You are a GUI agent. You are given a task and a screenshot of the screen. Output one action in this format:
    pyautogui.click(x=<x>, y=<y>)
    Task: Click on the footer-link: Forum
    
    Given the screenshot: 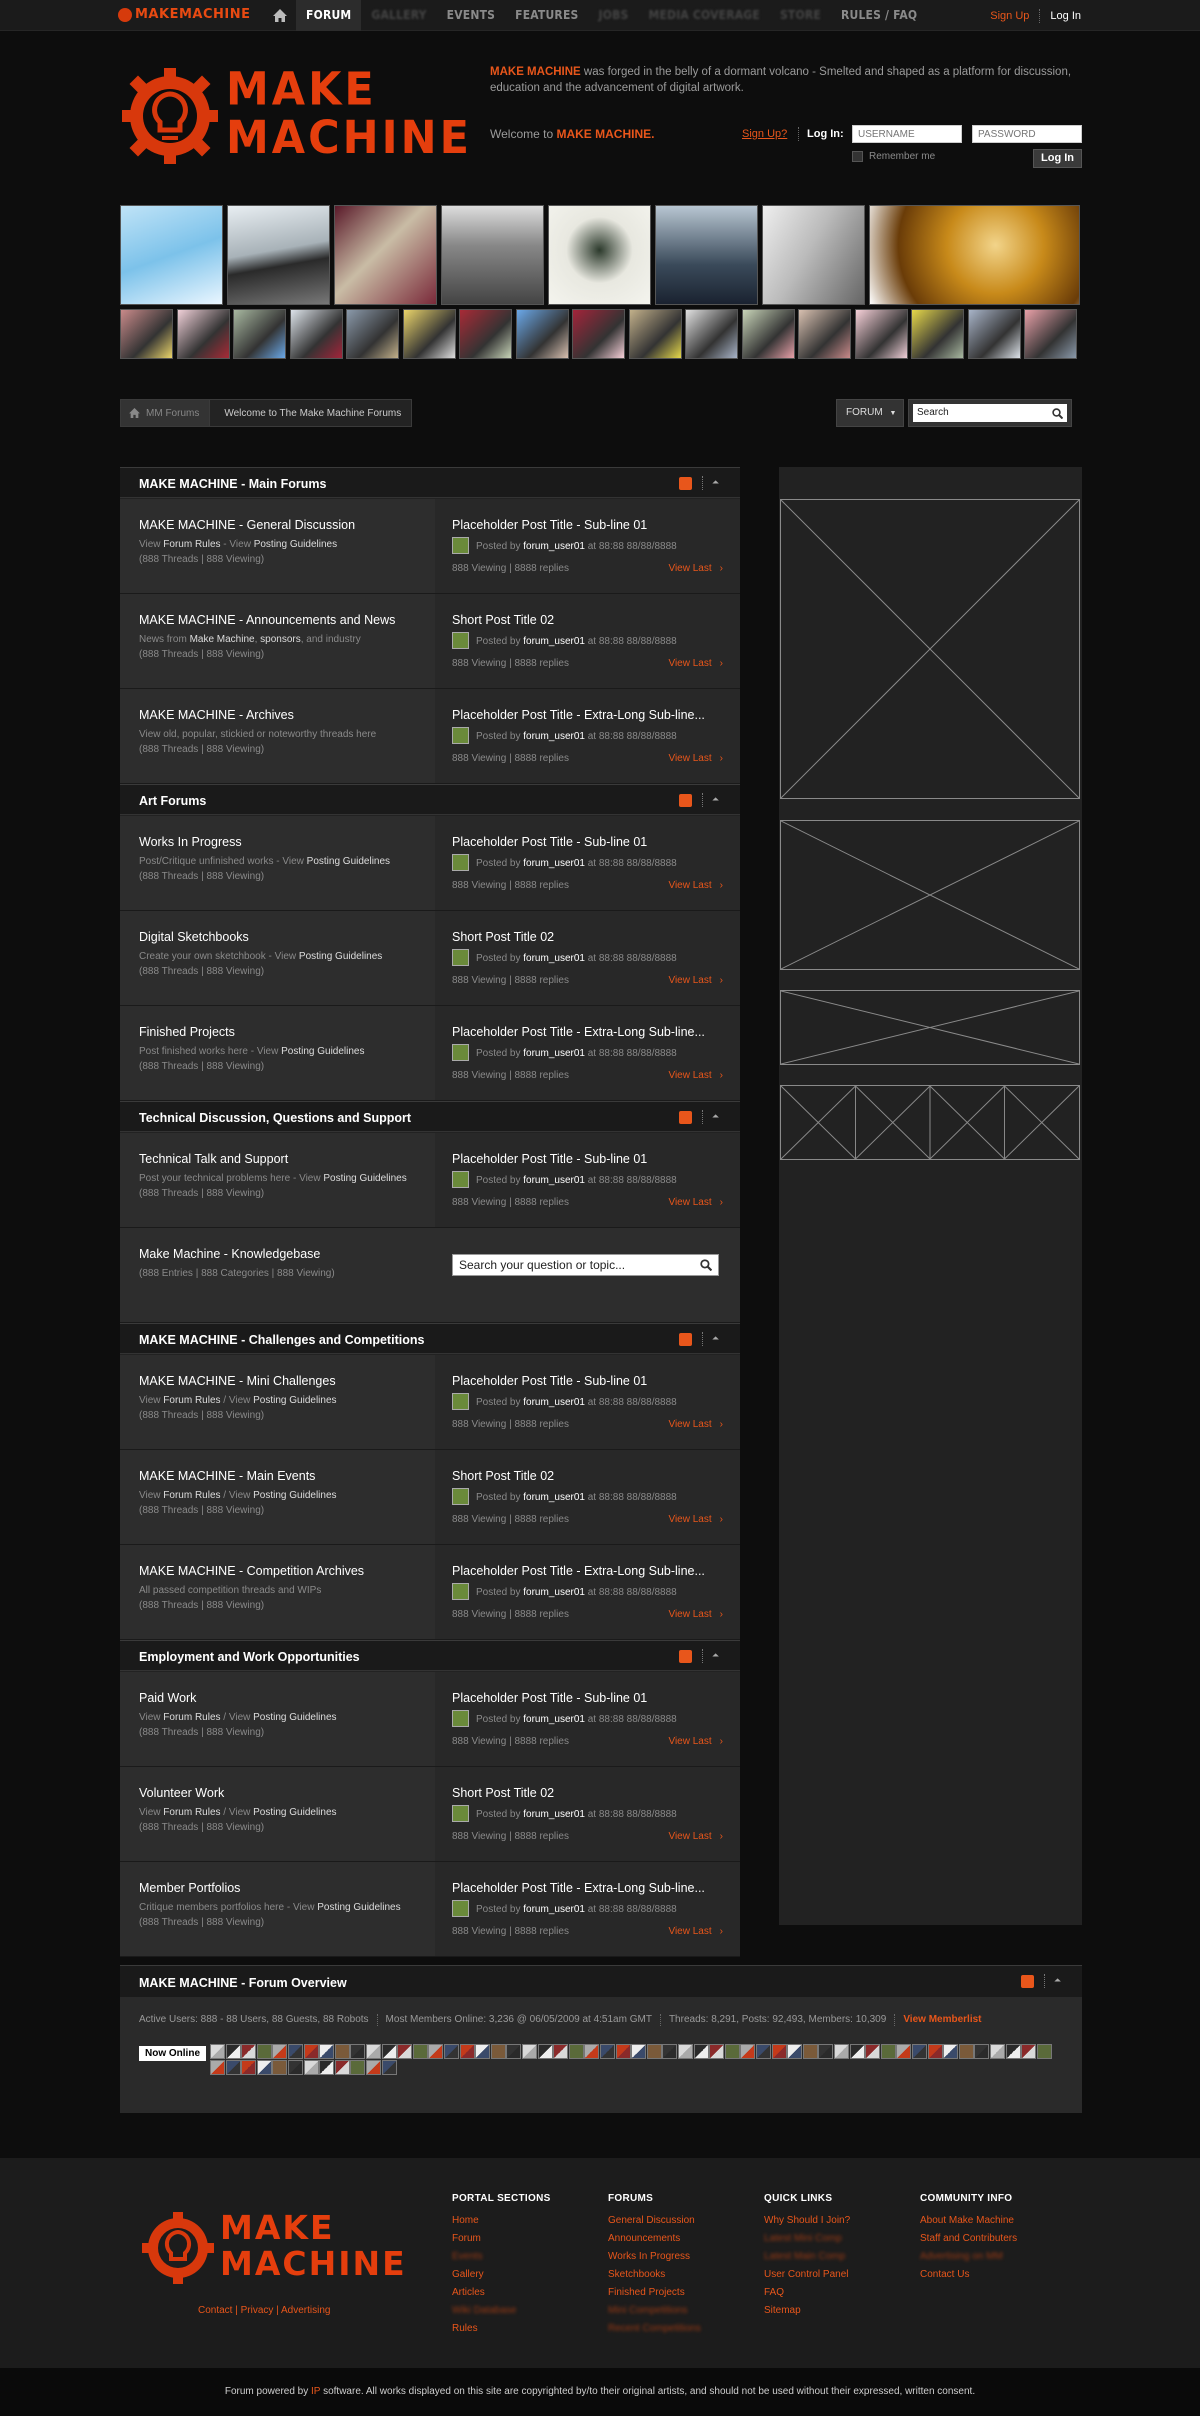 What is the action you would take?
    pyautogui.click(x=527, y=2239)
    